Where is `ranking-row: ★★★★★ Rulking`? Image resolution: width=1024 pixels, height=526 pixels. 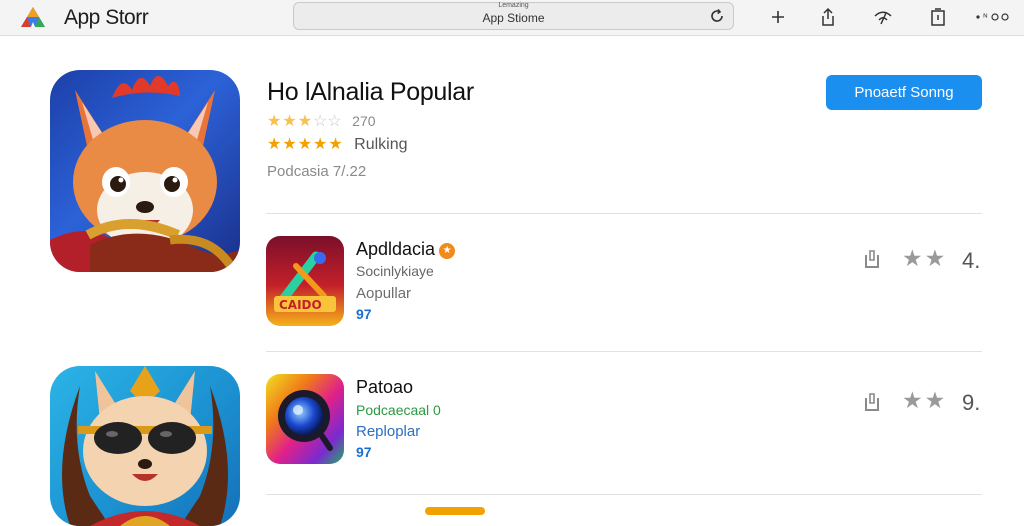 ranking-row: ★★★★★ Rulking is located at coordinates (337, 145).